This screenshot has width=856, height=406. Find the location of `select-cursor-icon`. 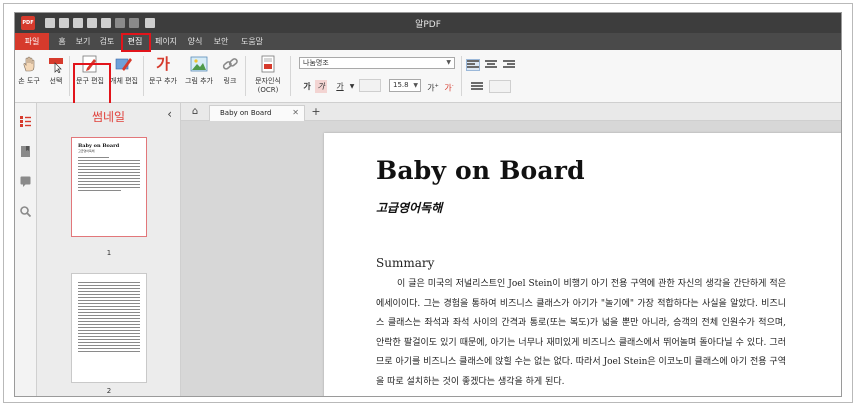

select-cursor-icon is located at coordinates (56, 65).